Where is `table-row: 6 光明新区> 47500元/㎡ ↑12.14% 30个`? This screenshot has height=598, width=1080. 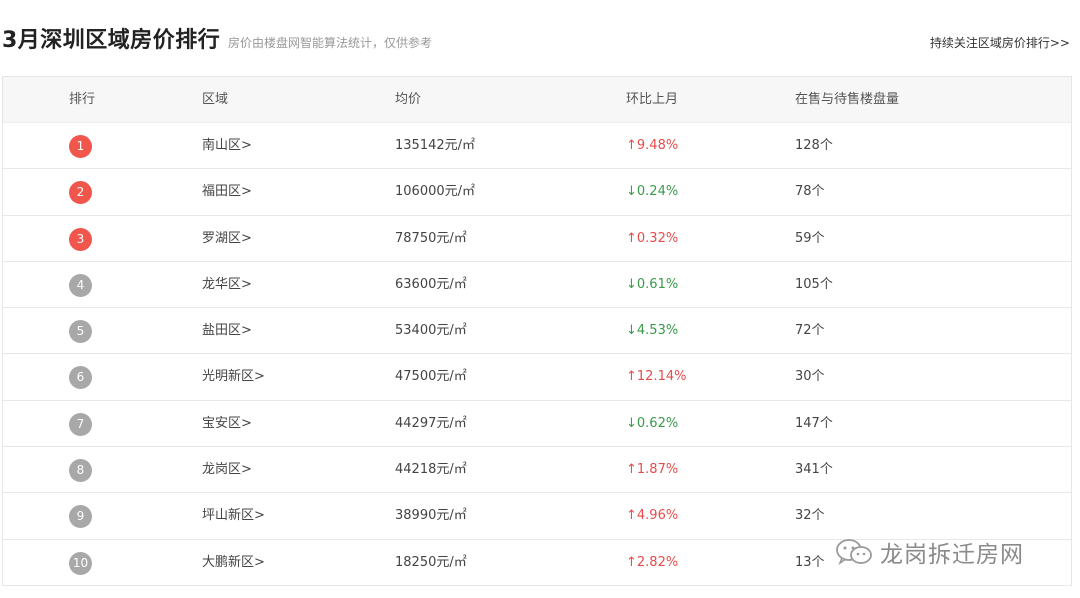 table-row: 6 光明新区> 47500元/㎡ ↑12.14% 30个 is located at coordinates (537, 377).